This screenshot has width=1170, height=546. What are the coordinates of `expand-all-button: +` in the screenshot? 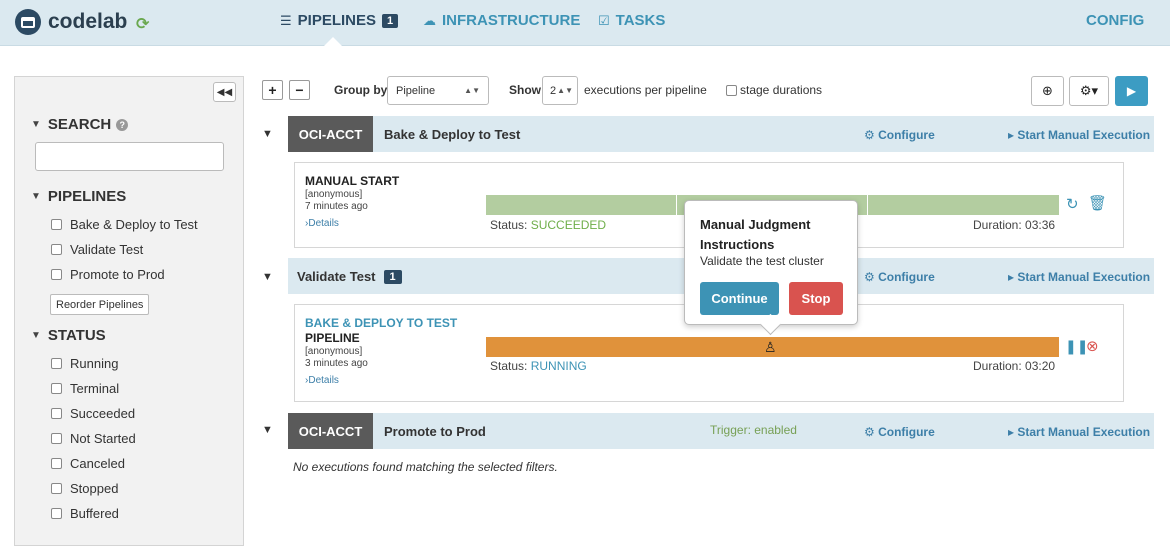 It's located at (272, 90).